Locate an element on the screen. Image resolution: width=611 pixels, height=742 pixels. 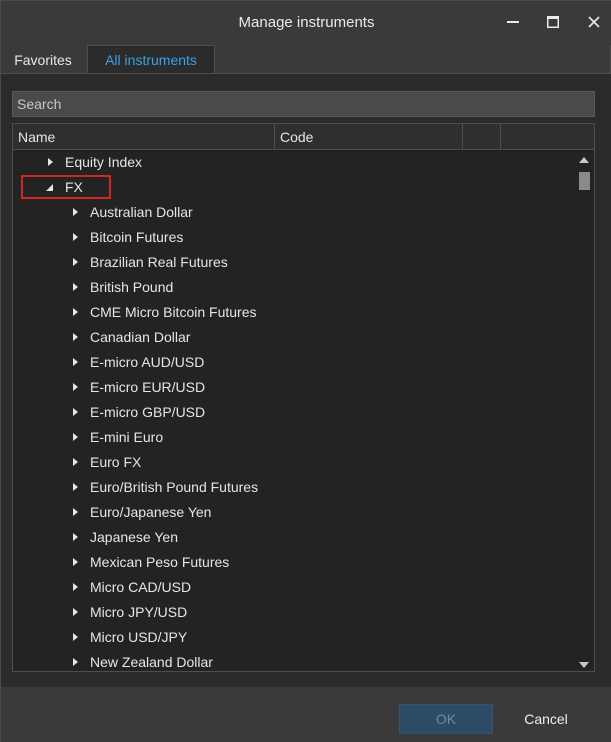
tree-row: Micro JPY/USD is located at coordinates (294, 612).